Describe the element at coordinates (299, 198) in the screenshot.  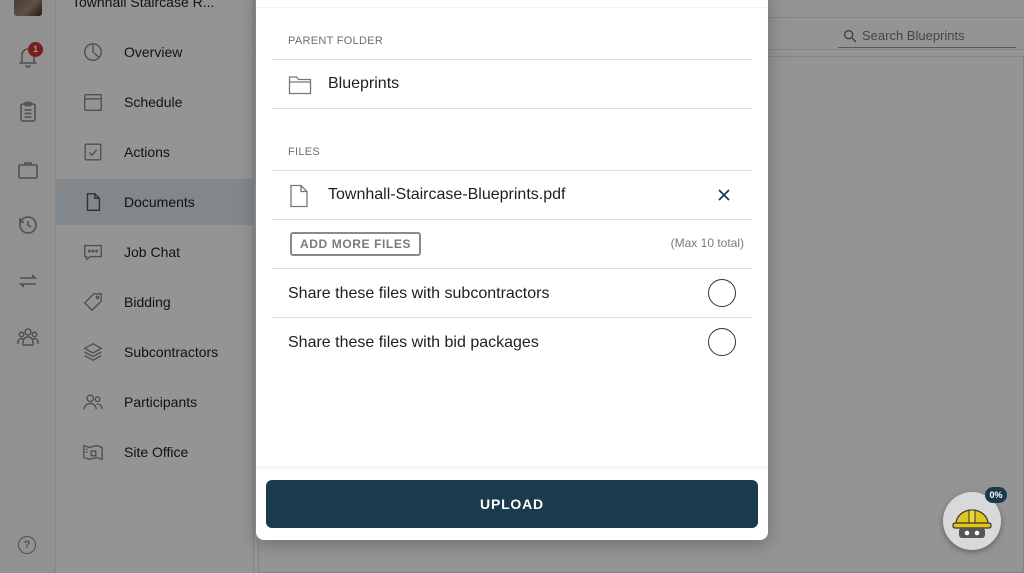
I see `file-icon` at that location.